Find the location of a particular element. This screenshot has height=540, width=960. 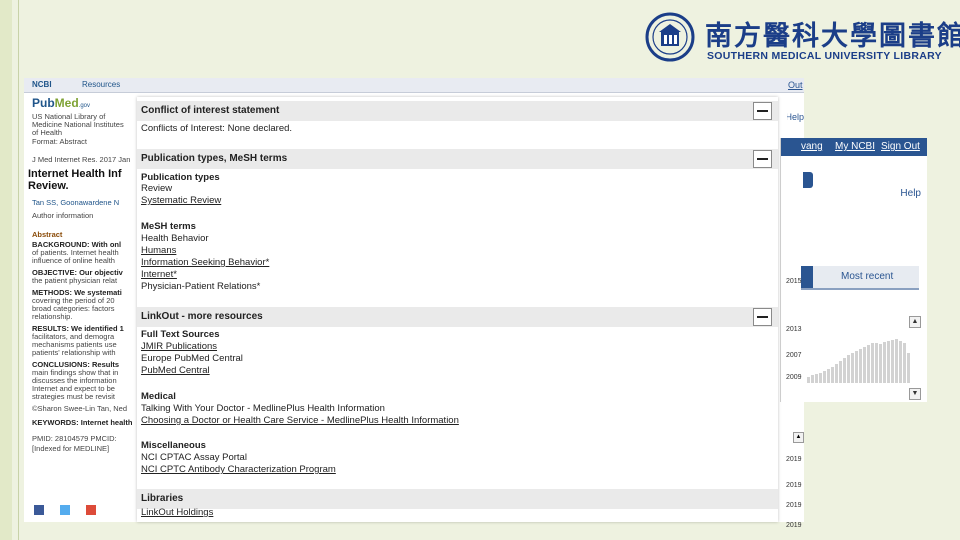

social-icons is located at coordinates (65, 511).